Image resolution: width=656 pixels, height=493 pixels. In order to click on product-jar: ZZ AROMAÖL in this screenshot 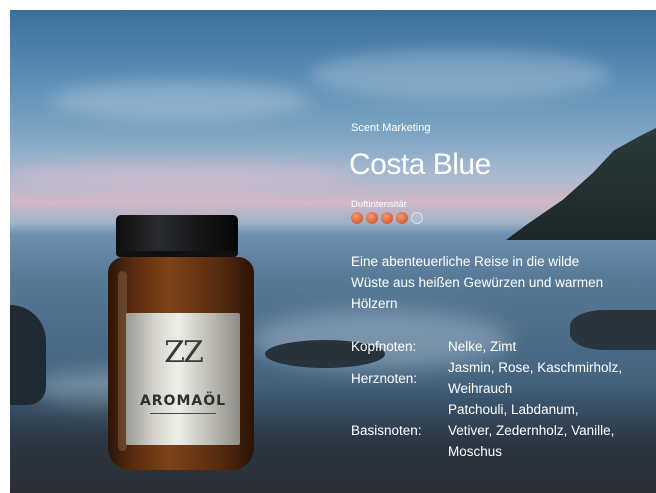, I will do `click(181, 342)`.